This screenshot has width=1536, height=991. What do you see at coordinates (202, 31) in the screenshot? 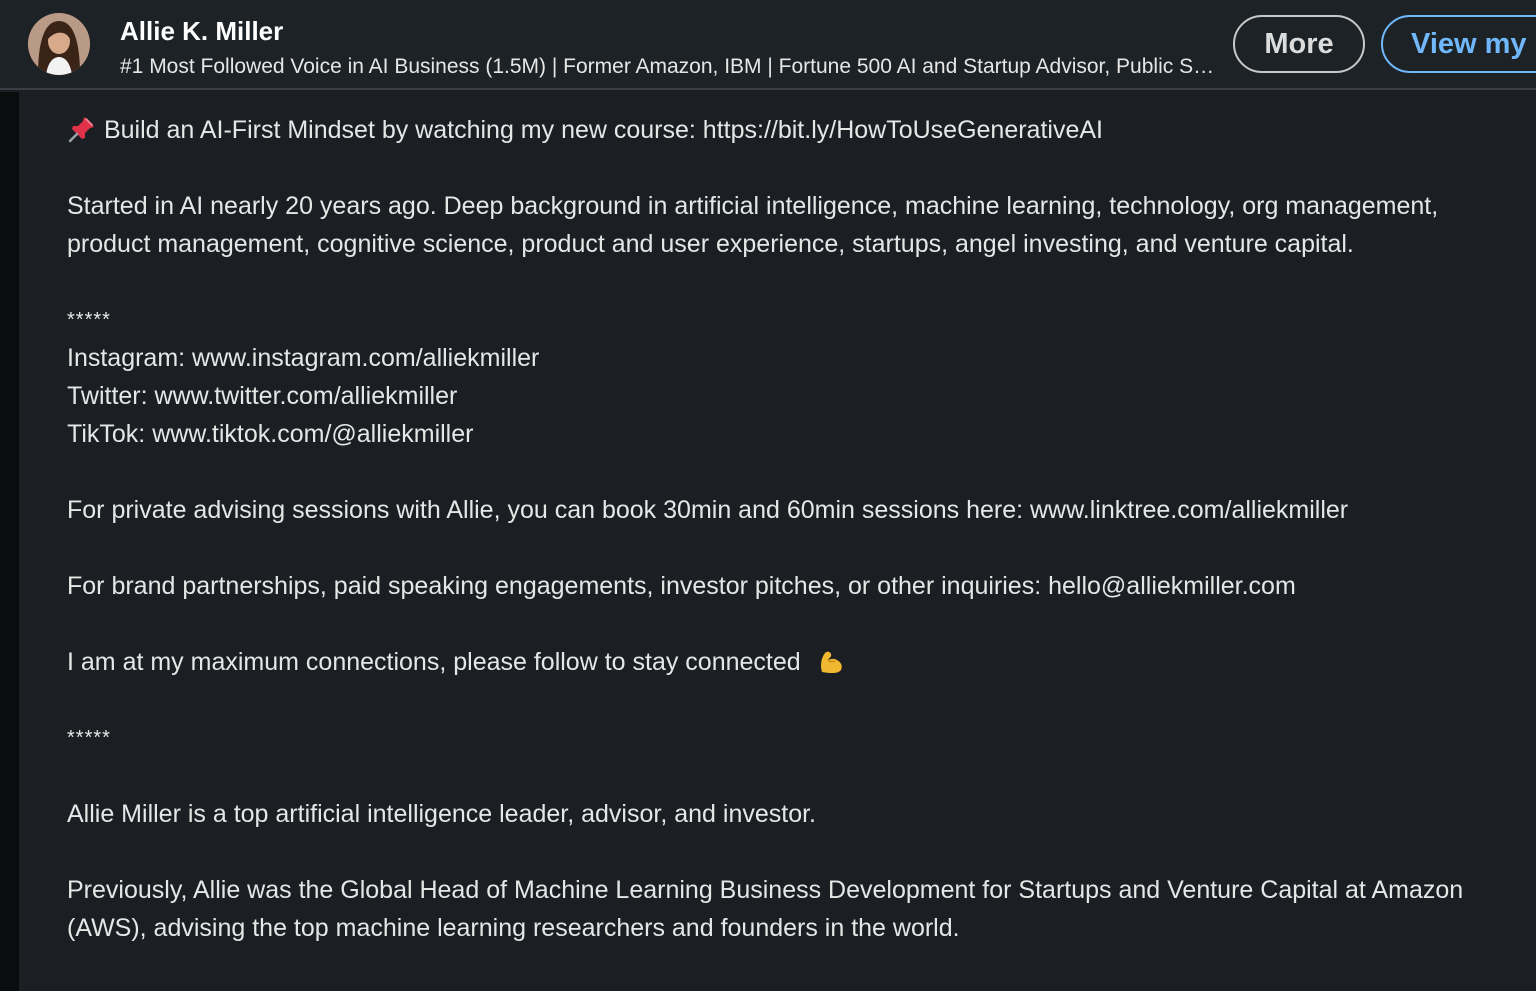
I see `profile-name: Allie K. Miller` at bounding box center [202, 31].